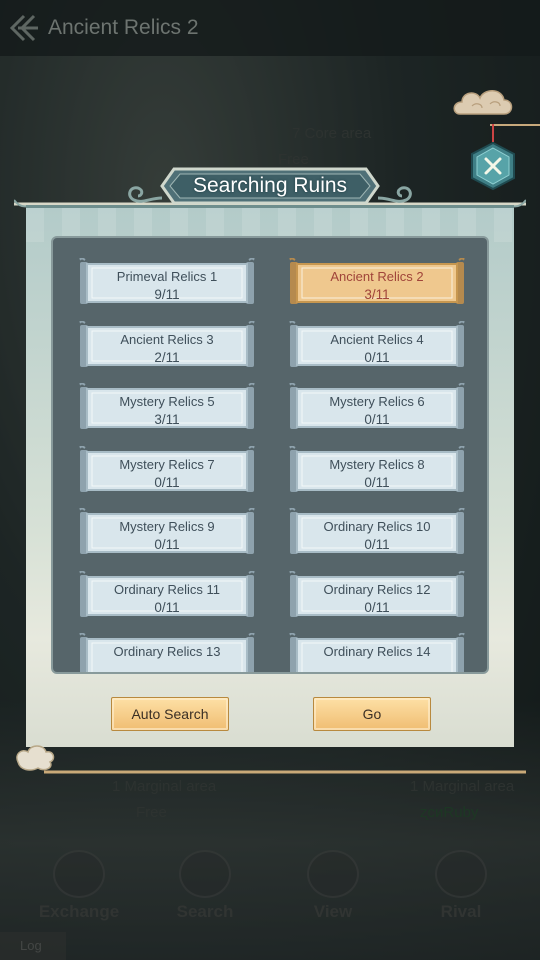  Describe the element at coordinates (167, 339) in the screenshot. I see `relic-name: Ancient Relics 3` at that location.